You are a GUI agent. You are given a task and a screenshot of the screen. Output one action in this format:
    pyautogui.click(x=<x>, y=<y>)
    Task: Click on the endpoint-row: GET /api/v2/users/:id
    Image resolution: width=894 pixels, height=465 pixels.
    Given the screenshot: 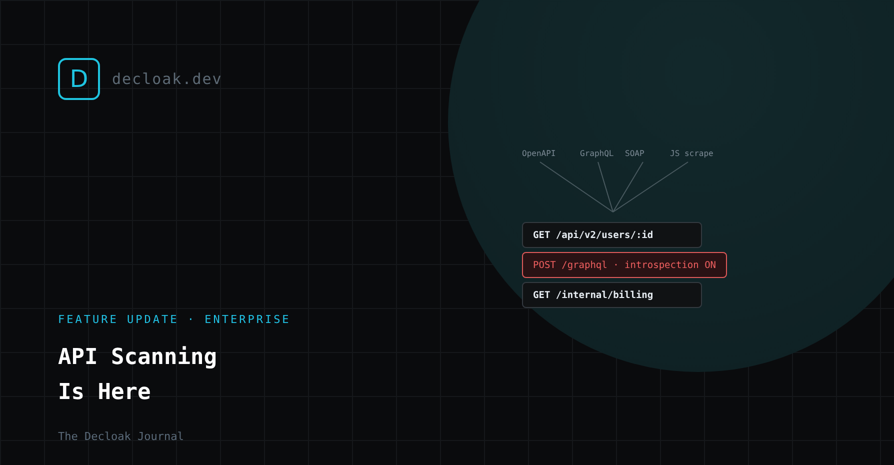 What is the action you would take?
    pyautogui.click(x=612, y=235)
    